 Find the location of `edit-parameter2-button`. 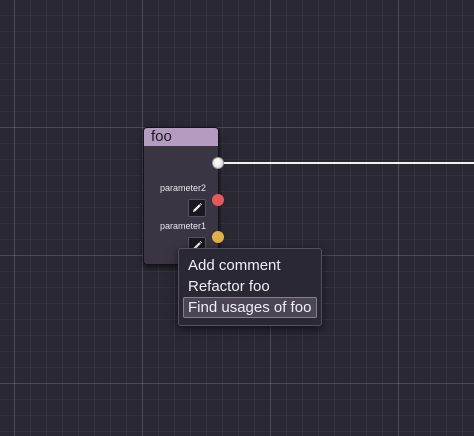

edit-parameter2-button is located at coordinates (197, 208).